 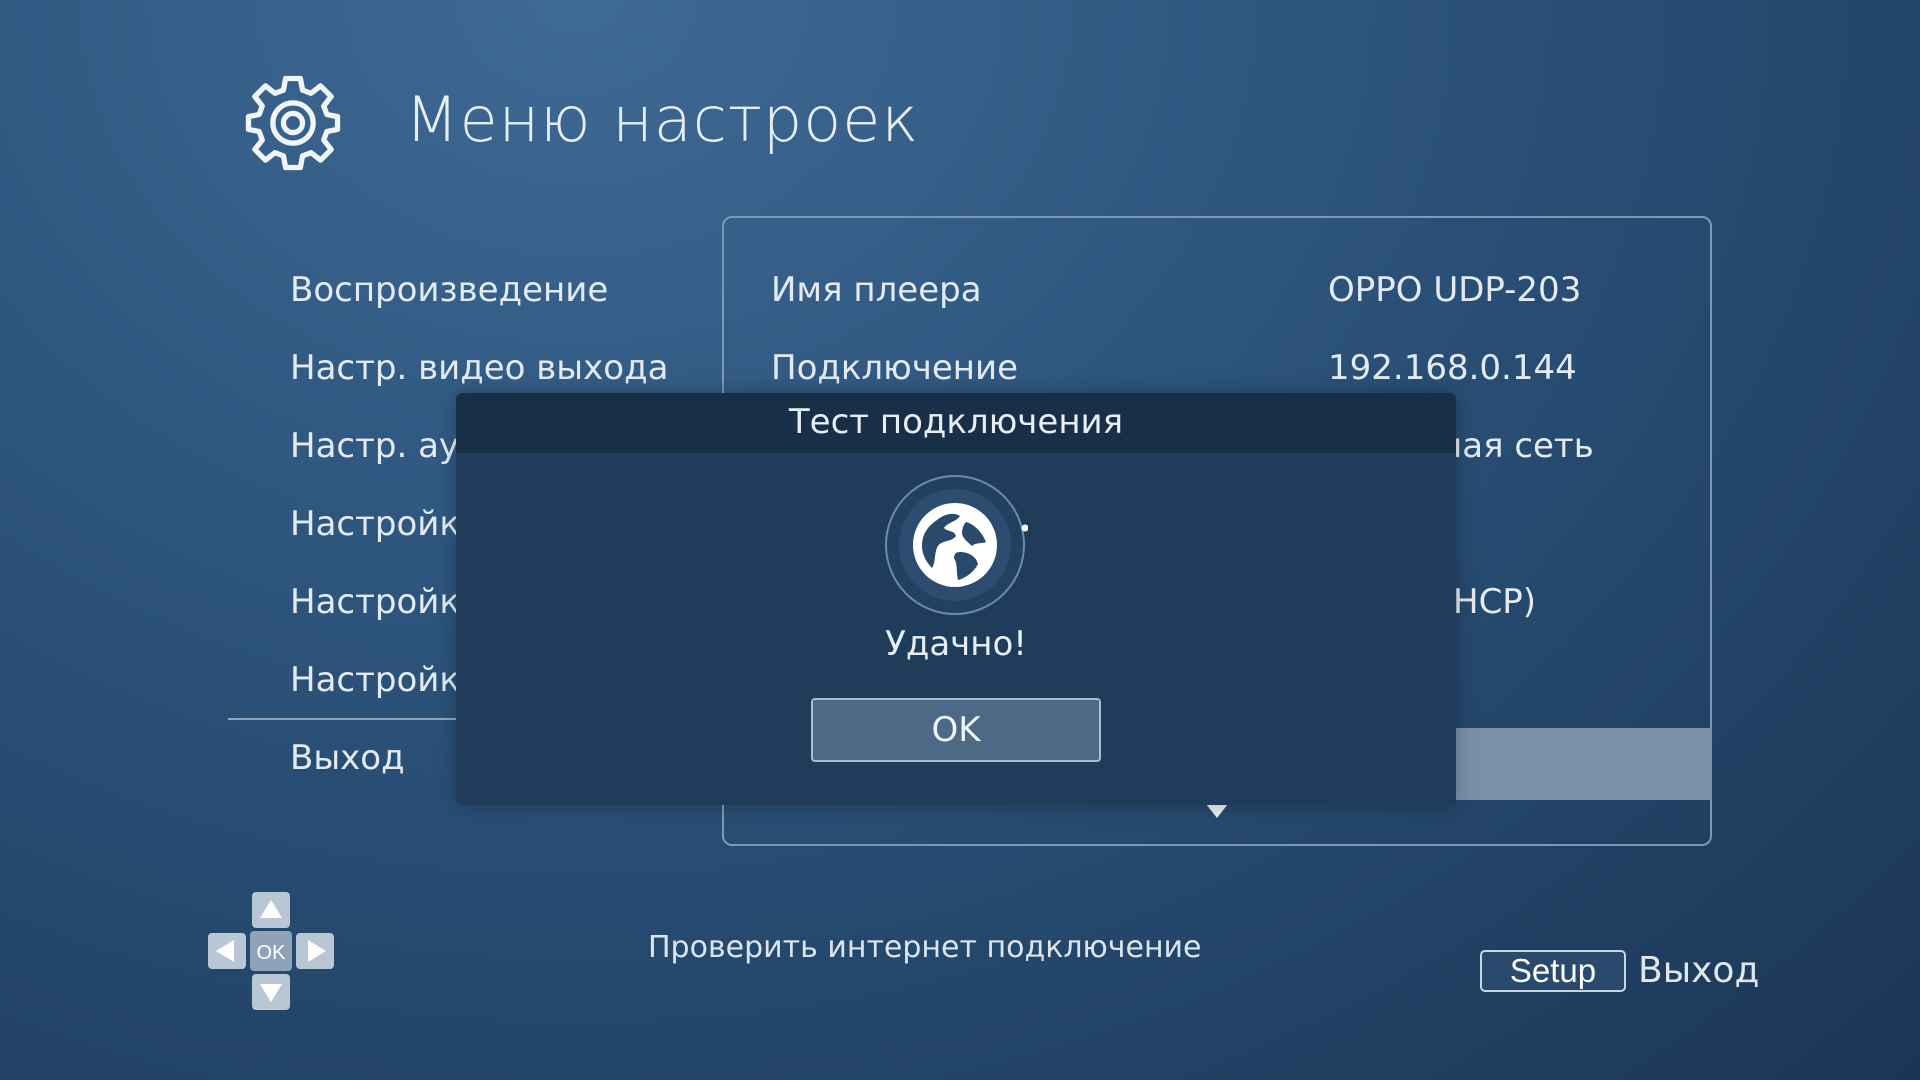 I want to click on menu-item-settings-3: Настройка, so click(x=385, y=680).